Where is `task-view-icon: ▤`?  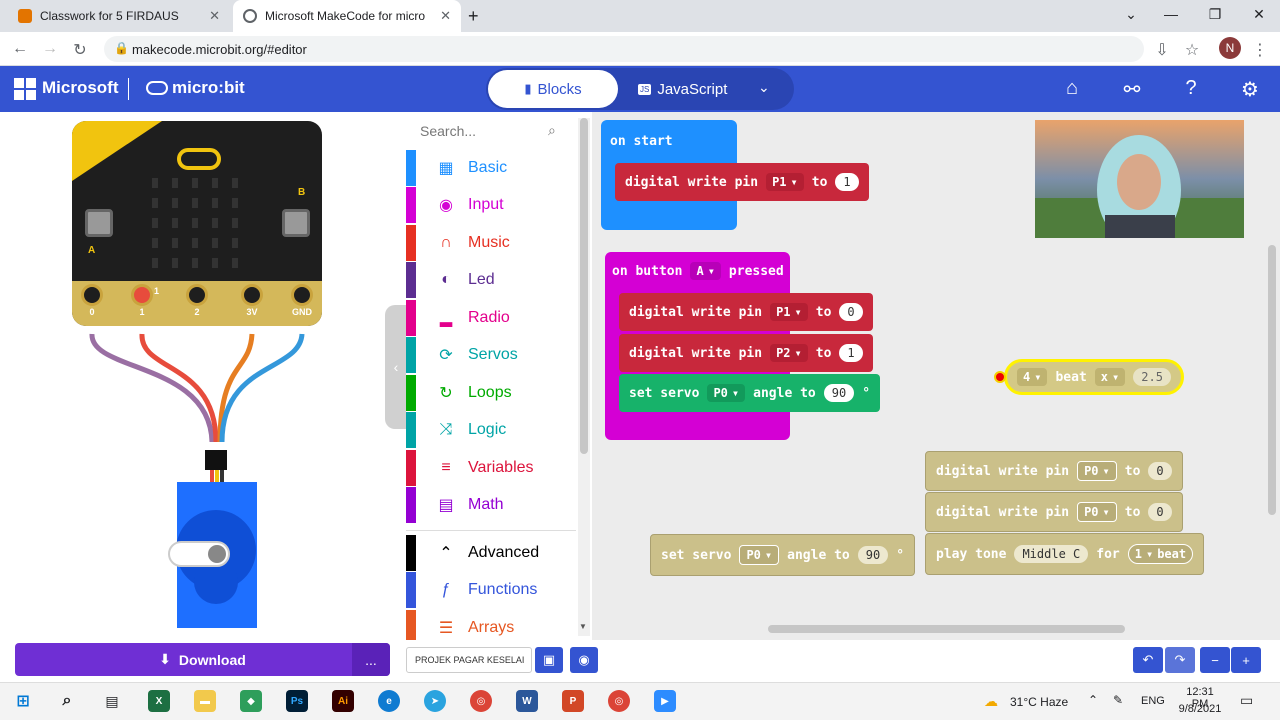
task-view-icon: ▤ is located at coordinates (112, 701).